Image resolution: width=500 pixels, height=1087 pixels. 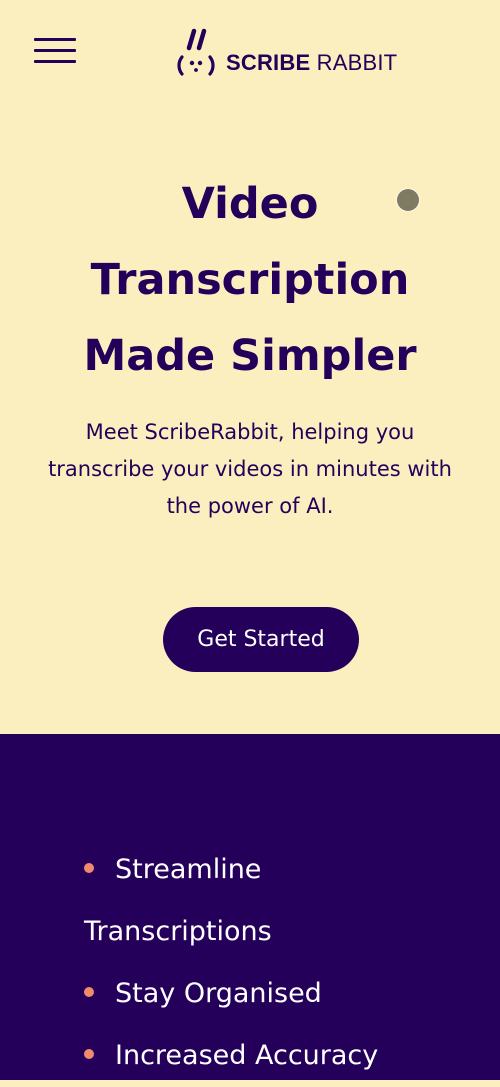 I want to click on cursor-dot-icon, so click(x=408, y=200).